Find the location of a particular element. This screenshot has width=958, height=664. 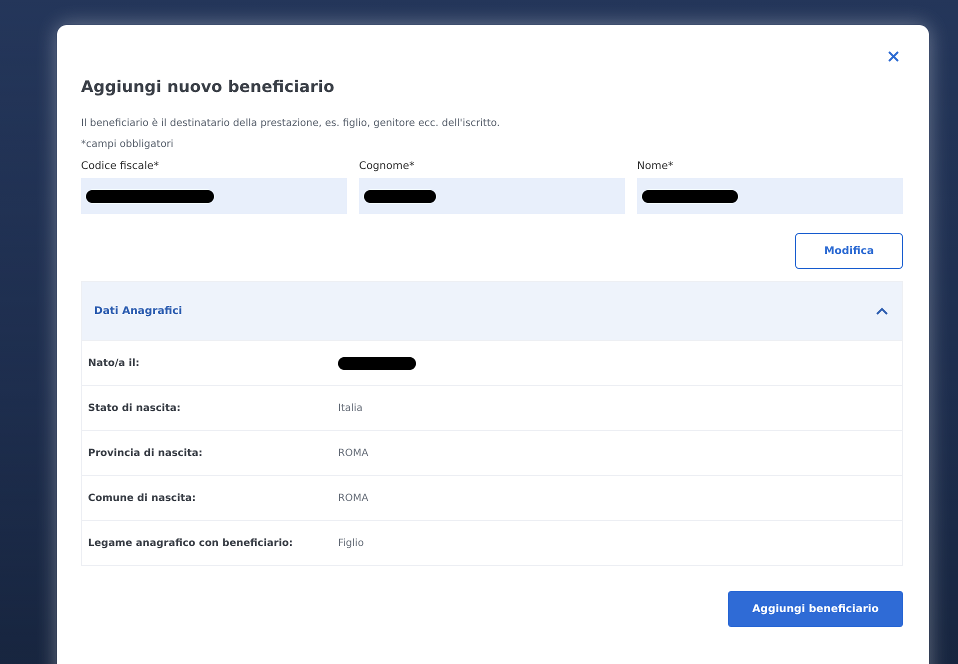

row-label: Stato di nascita: is located at coordinates (135, 408).